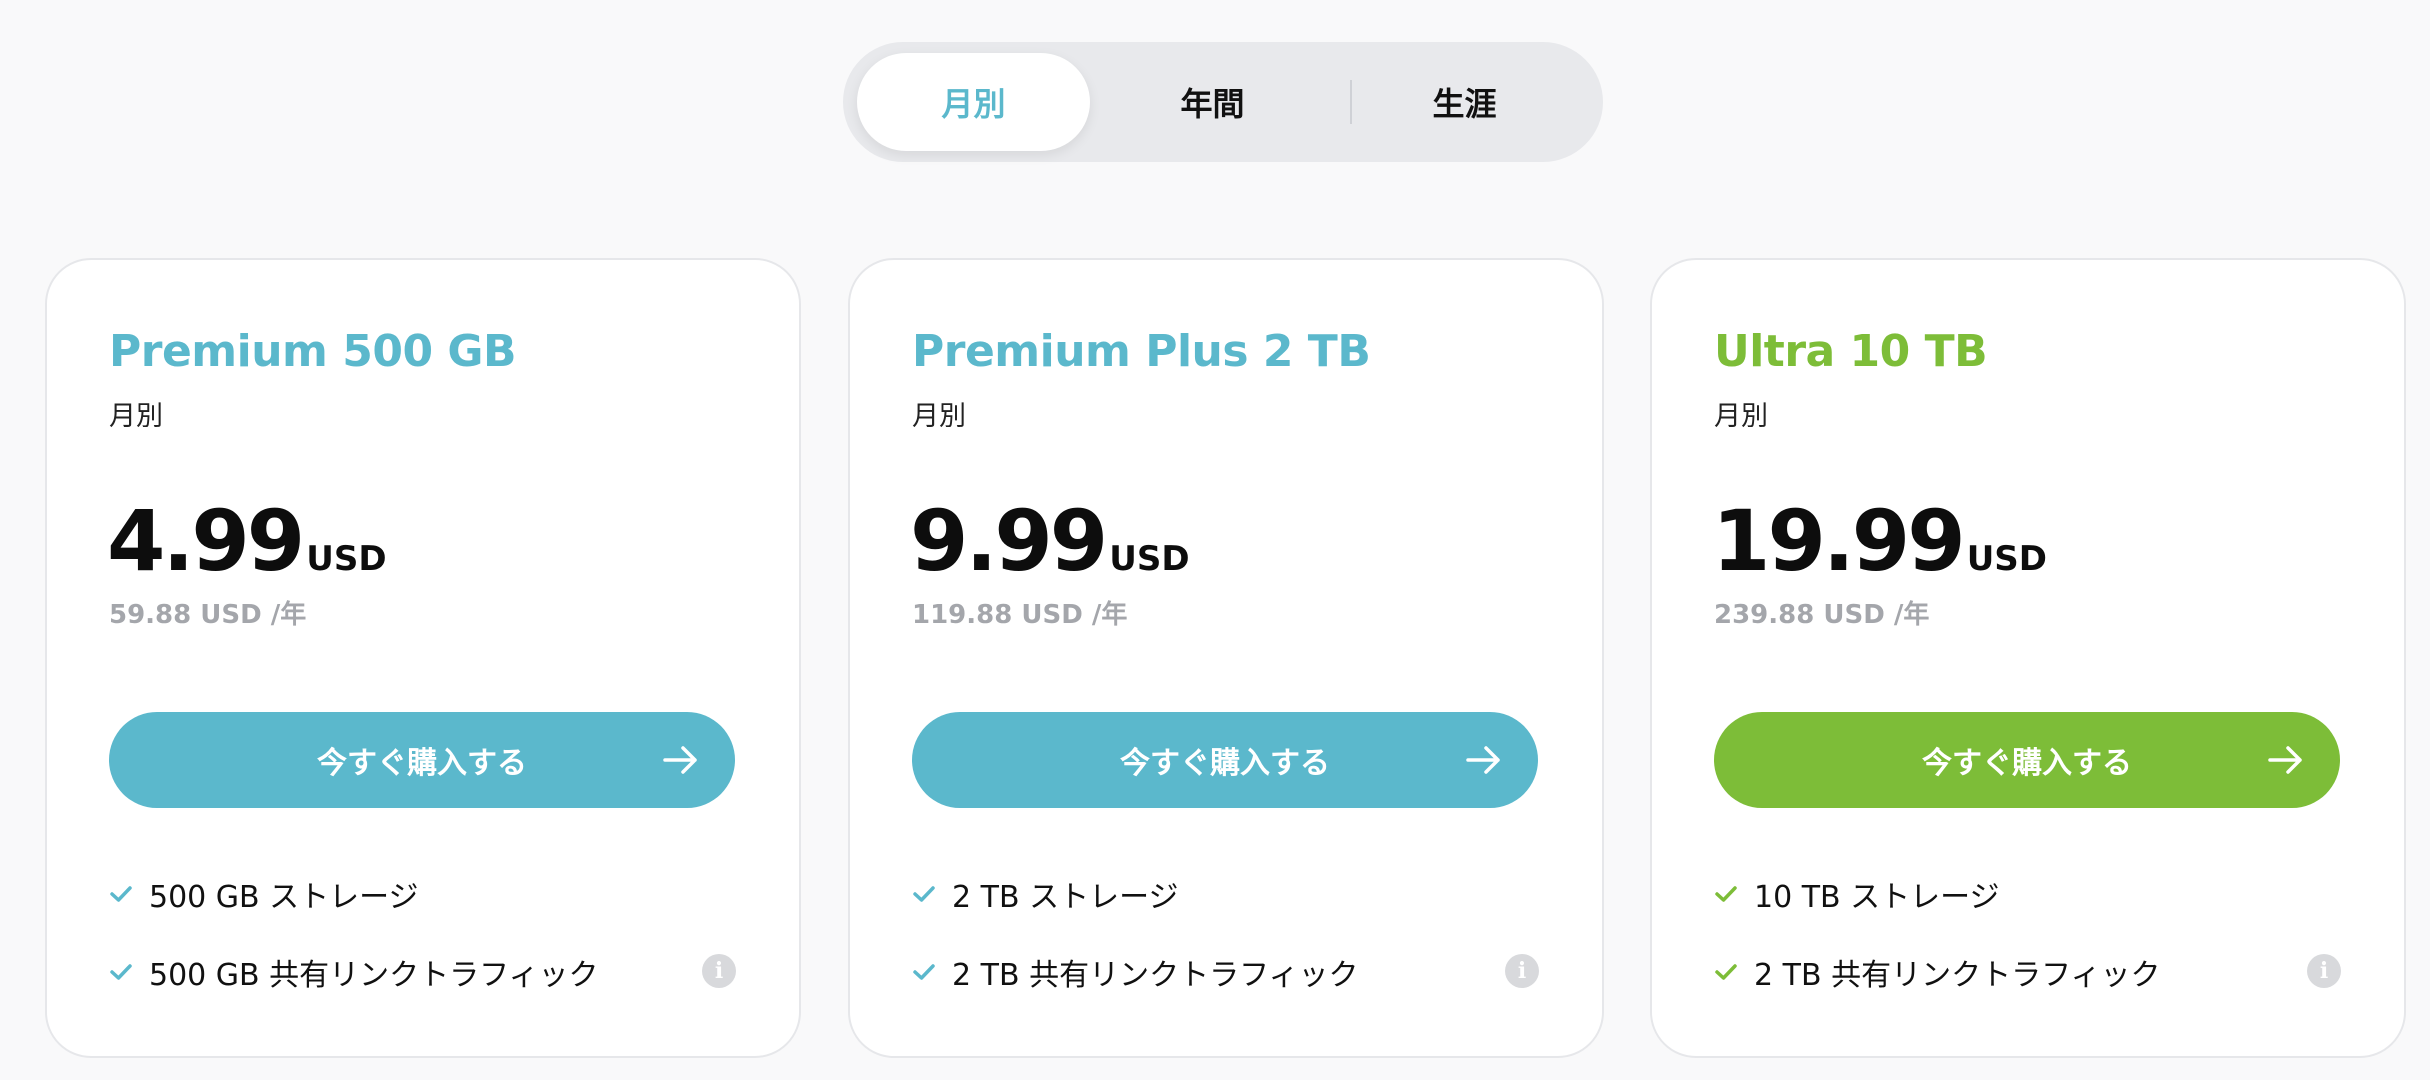  I want to click on feature-item: 10 TB ストレージ, so click(1857, 894).